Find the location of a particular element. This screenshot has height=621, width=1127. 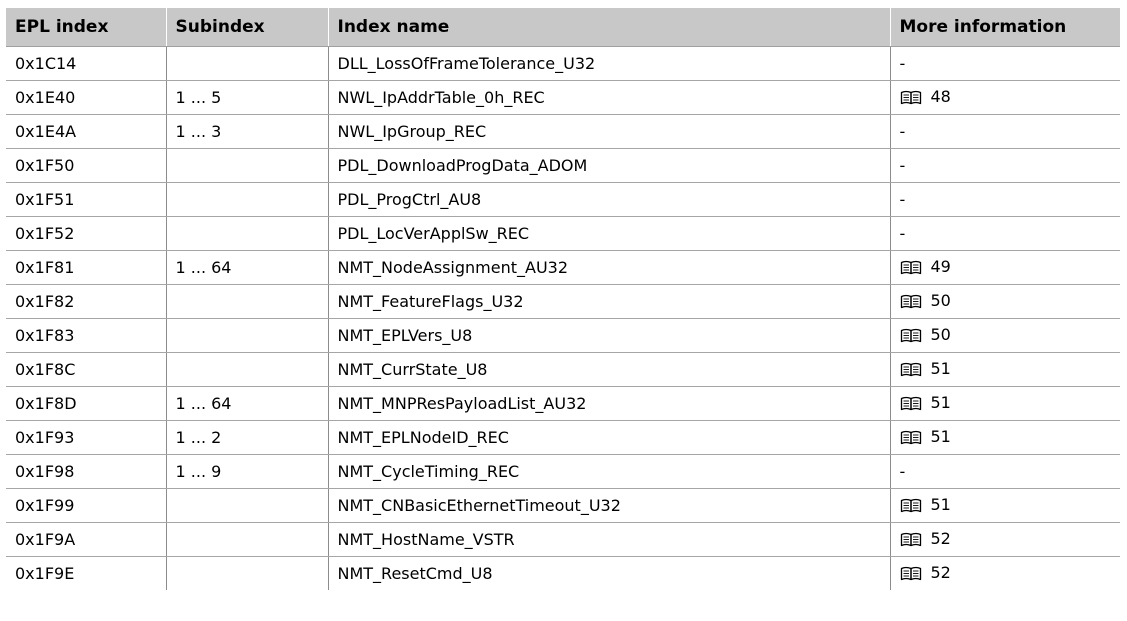

epl-index-cell: 0x1F99 is located at coordinates (86, 505).